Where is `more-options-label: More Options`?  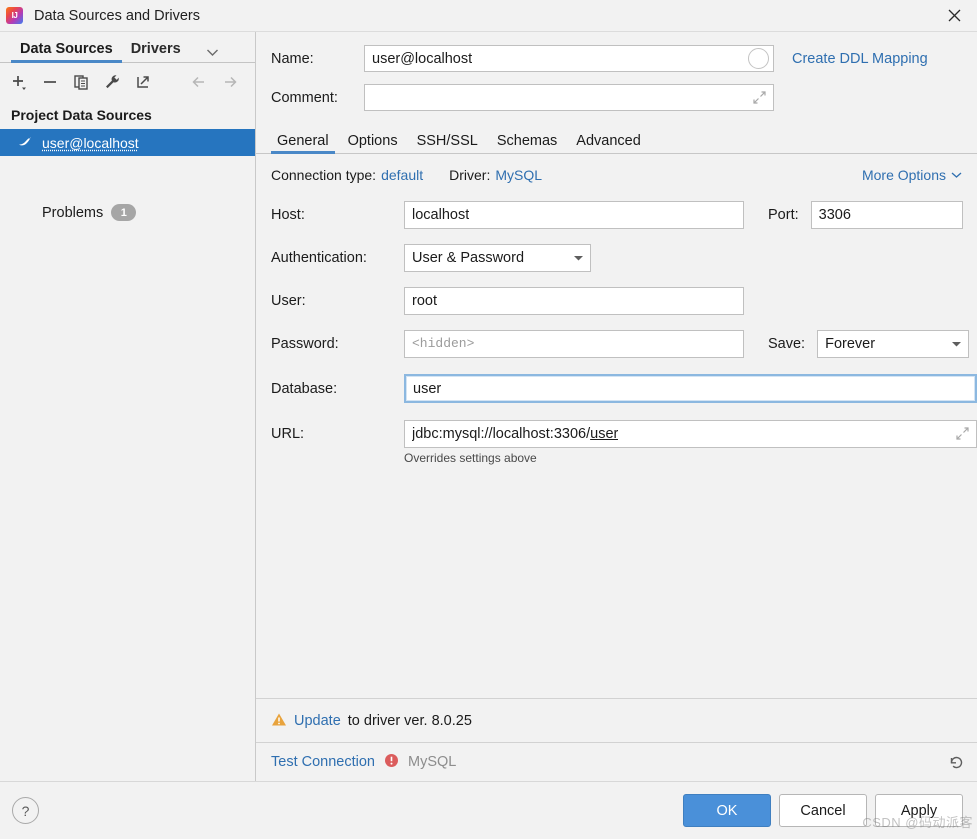
more-options-label: More Options is located at coordinates (903, 175).